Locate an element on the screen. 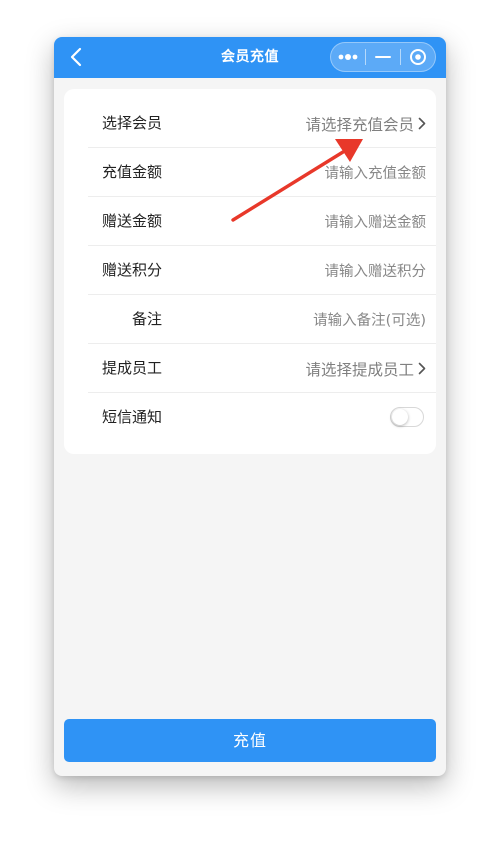 The image size is (500, 848). member-label: 选择会员 is located at coordinates (132, 123).